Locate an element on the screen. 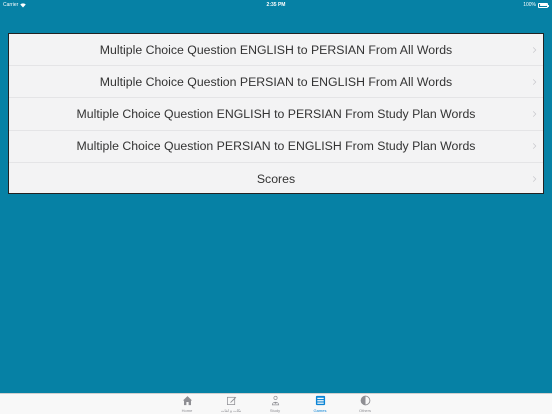  status-right: 100% is located at coordinates (536, 5).